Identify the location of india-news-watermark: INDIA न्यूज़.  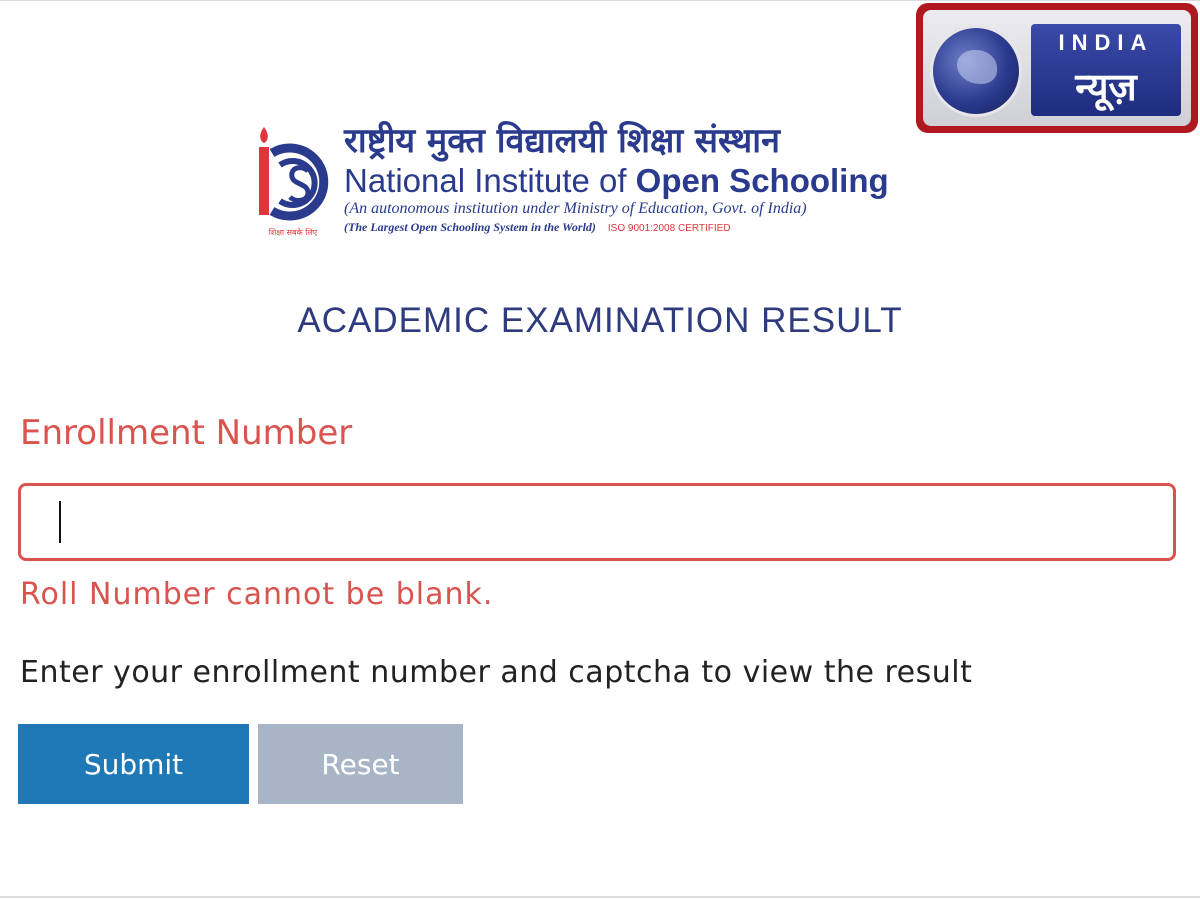
(1057, 68).